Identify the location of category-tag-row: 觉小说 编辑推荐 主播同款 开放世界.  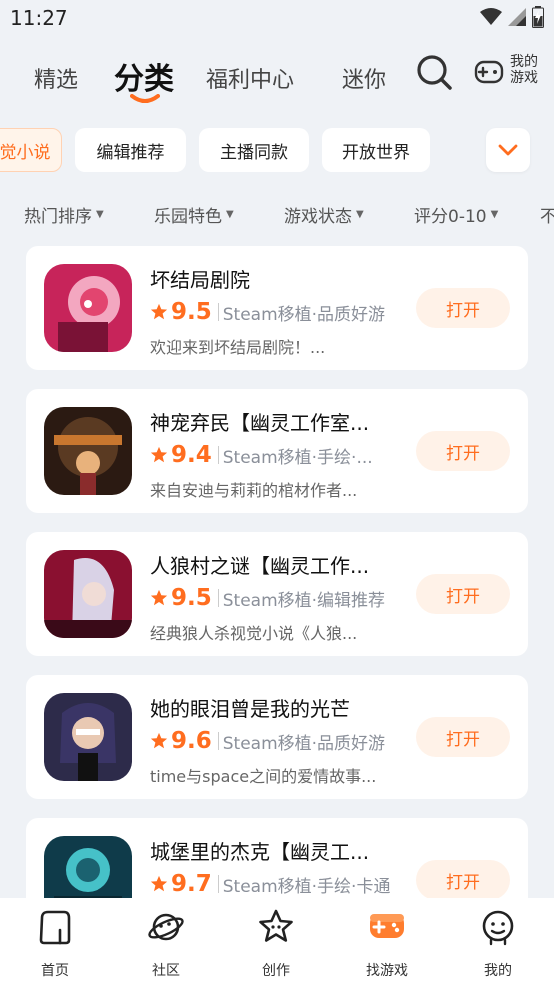
(277, 151).